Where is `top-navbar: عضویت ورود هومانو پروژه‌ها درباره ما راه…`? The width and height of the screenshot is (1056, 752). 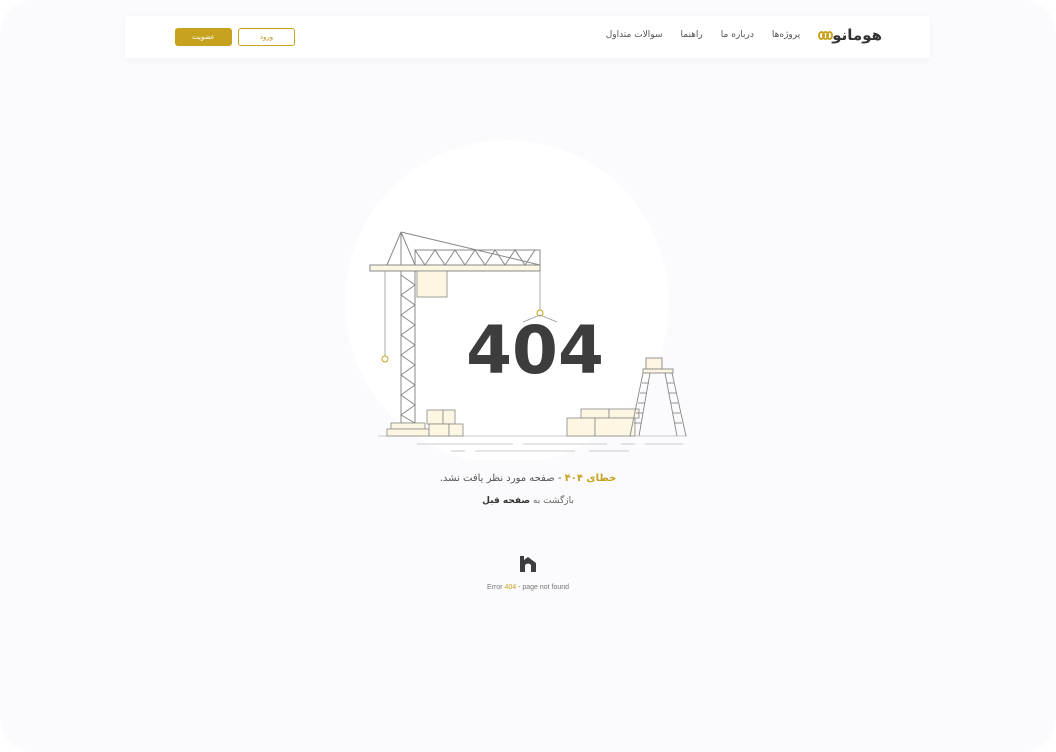
top-navbar: عضویت ورود هومانو پروژه‌ها درباره ما راه… is located at coordinates (527, 37).